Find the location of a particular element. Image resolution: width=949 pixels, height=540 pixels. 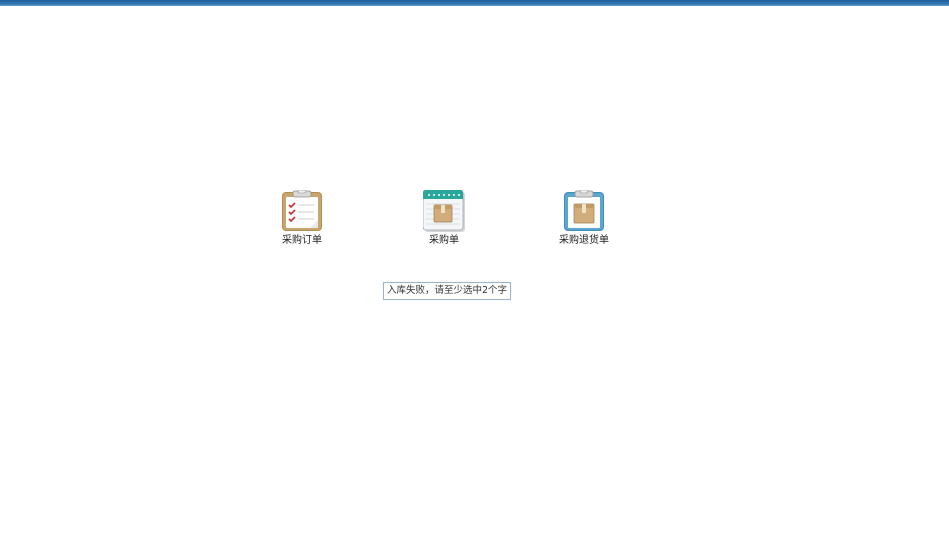

clipboard-checklist-icon is located at coordinates (302, 210).